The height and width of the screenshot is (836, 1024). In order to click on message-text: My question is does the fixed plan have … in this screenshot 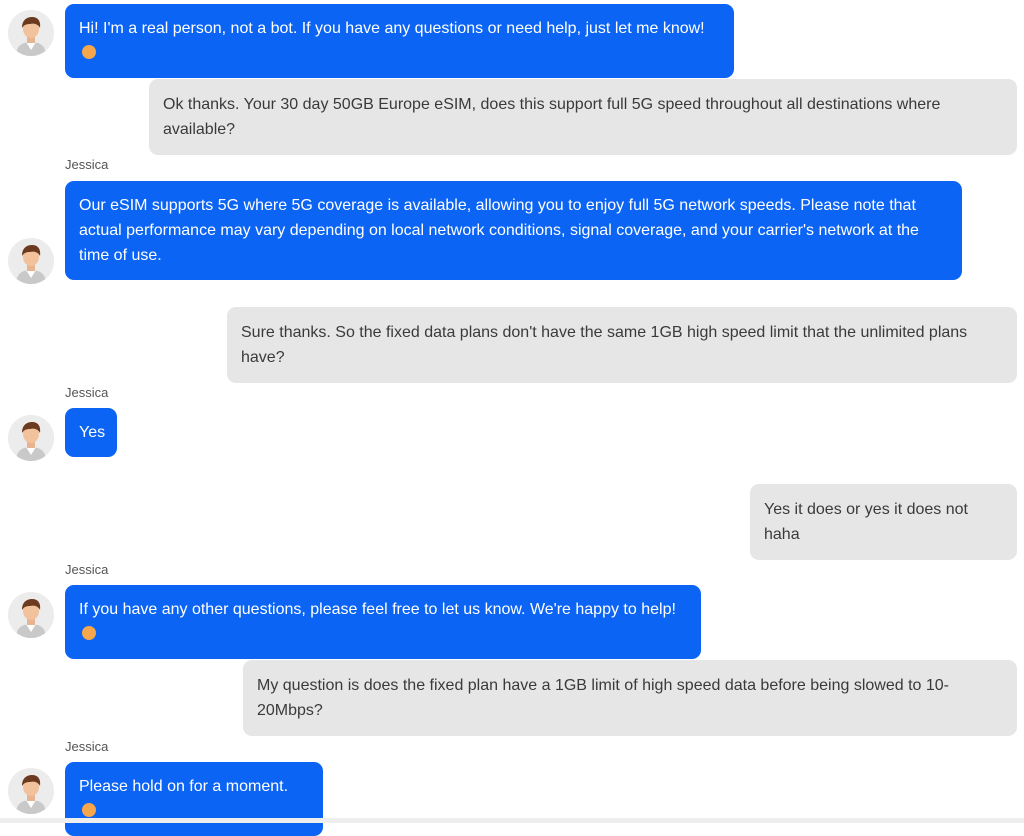, I will do `click(603, 698)`.